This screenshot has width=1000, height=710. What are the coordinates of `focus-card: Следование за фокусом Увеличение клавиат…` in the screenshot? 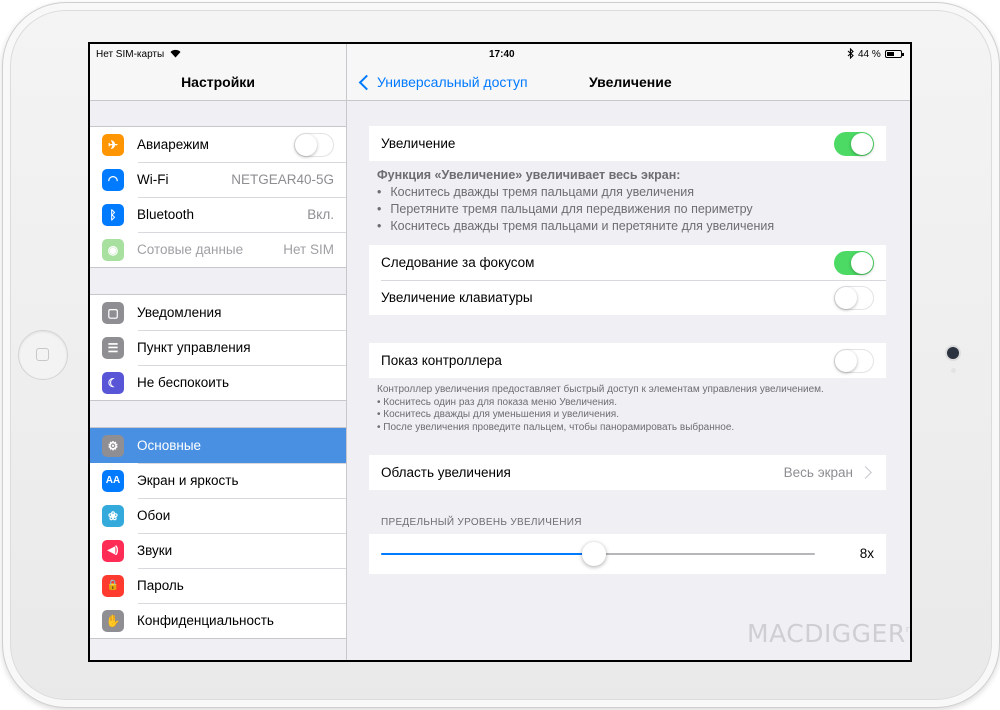 It's located at (627, 280).